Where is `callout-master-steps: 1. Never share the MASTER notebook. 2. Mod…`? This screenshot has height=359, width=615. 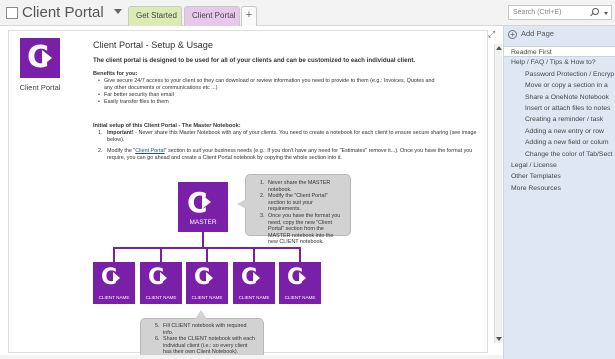 callout-master-steps: 1. Never share the MASTER notebook. 2. Mod… is located at coordinates (294, 209).